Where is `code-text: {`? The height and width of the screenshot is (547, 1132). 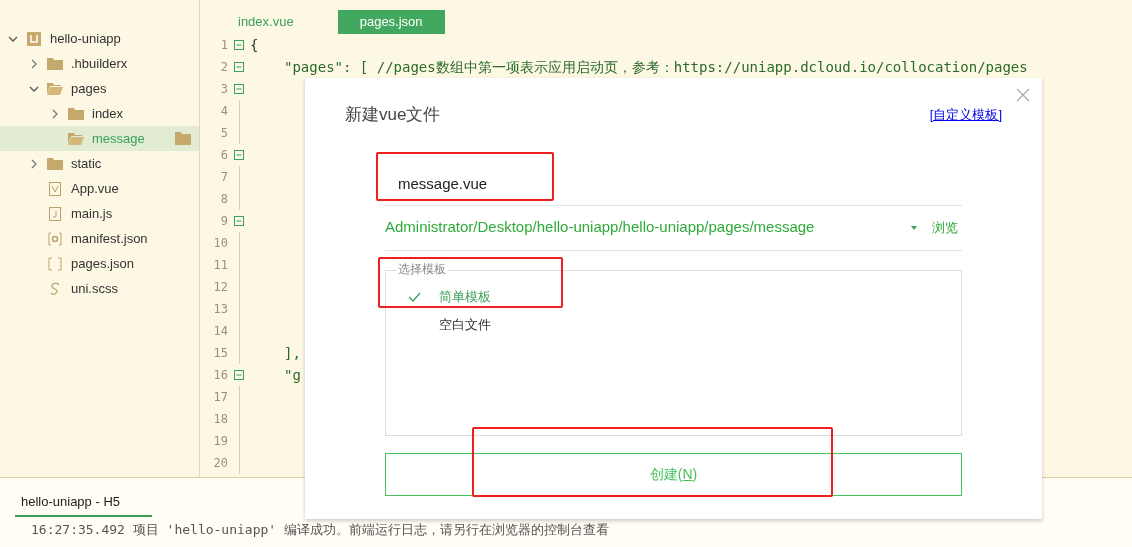 code-text: { is located at coordinates (254, 45).